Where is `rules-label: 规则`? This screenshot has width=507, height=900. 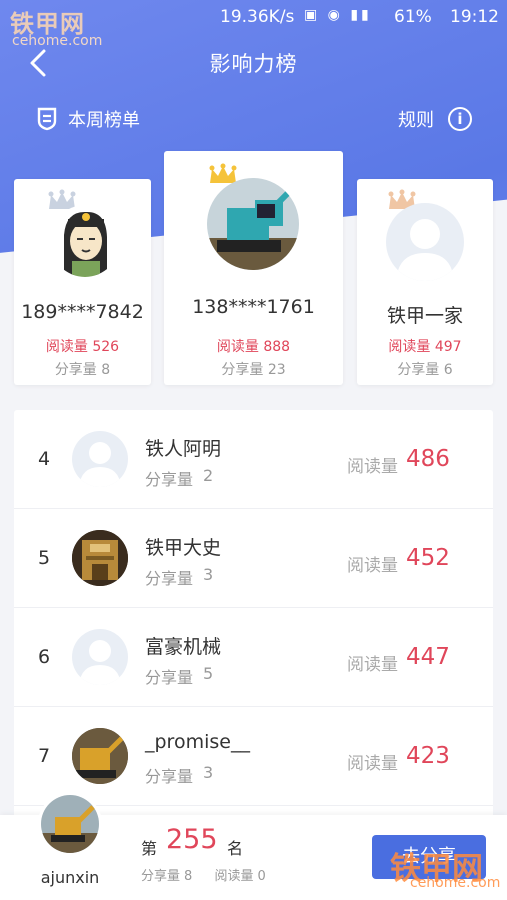
rules-label: 规则 is located at coordinates (416, 120).